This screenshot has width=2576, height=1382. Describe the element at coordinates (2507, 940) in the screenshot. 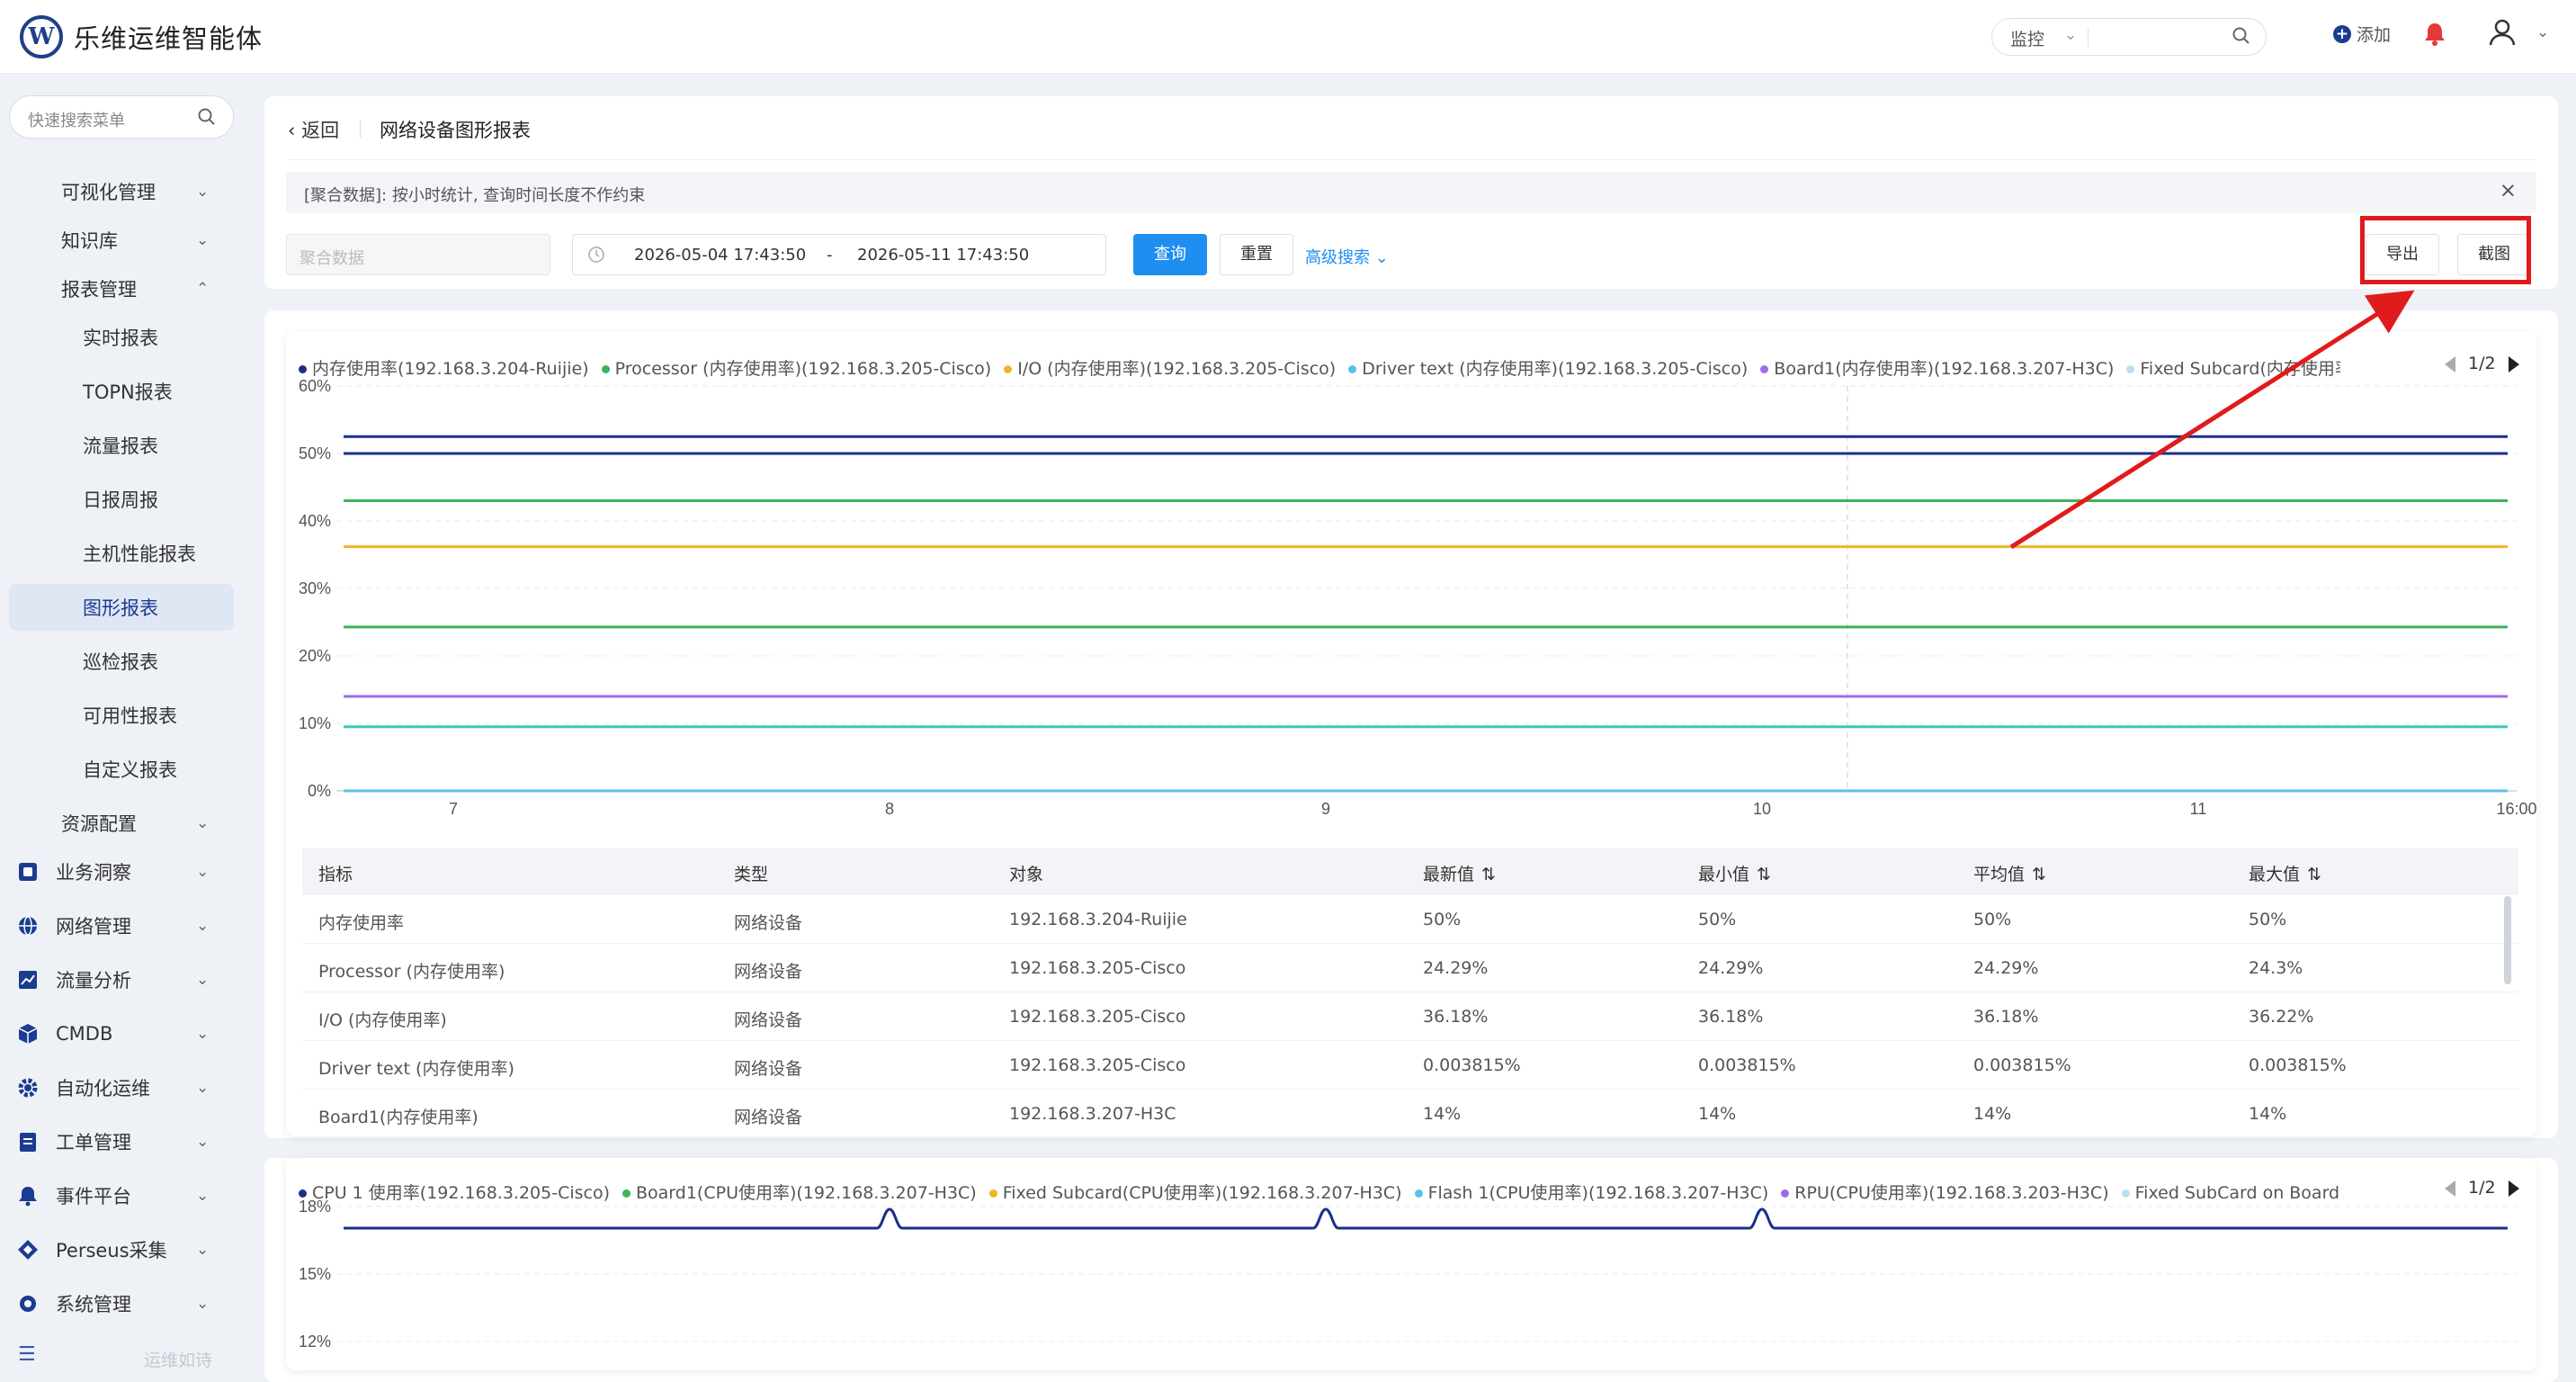

I see `table-scrollbar` at that location.